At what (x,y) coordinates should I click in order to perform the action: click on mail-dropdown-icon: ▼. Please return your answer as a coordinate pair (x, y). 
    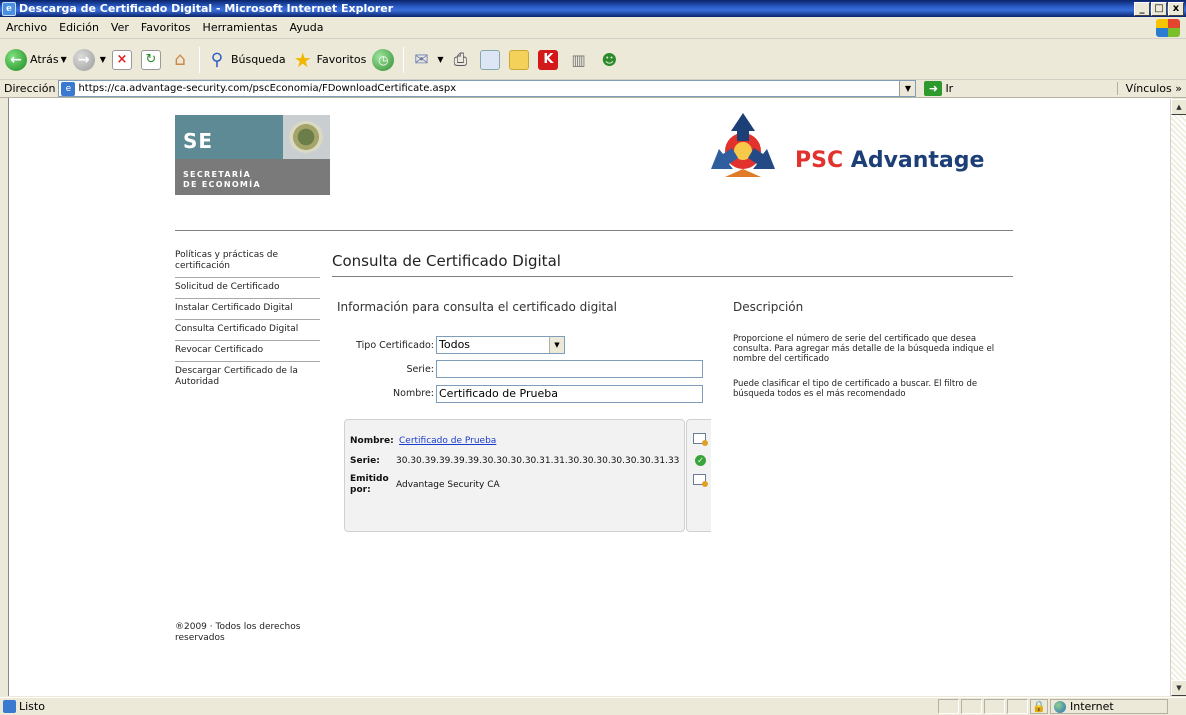
    Looking at the image, I should click on (440, 59).